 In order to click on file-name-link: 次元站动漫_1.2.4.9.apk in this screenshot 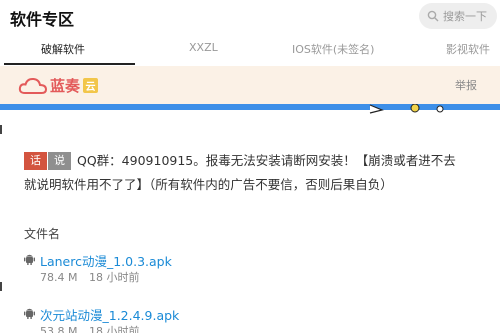, I will do `click(109, 314)`.